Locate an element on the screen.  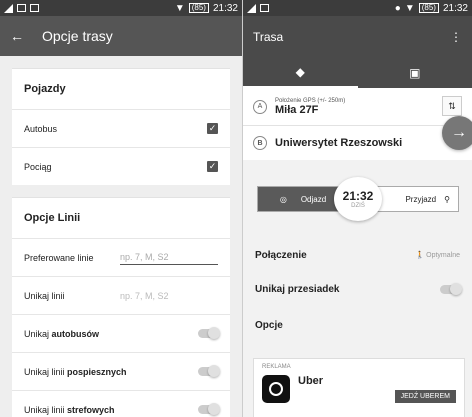
day-value: DZIŚ is located at coordinates (358, 206).